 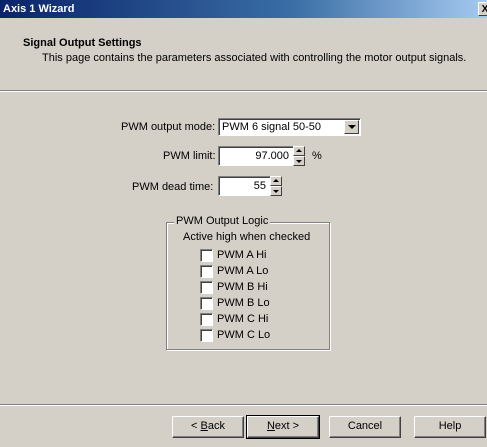 I want to click on pwm-dead-time-spinner, so click(x=276, y=186).